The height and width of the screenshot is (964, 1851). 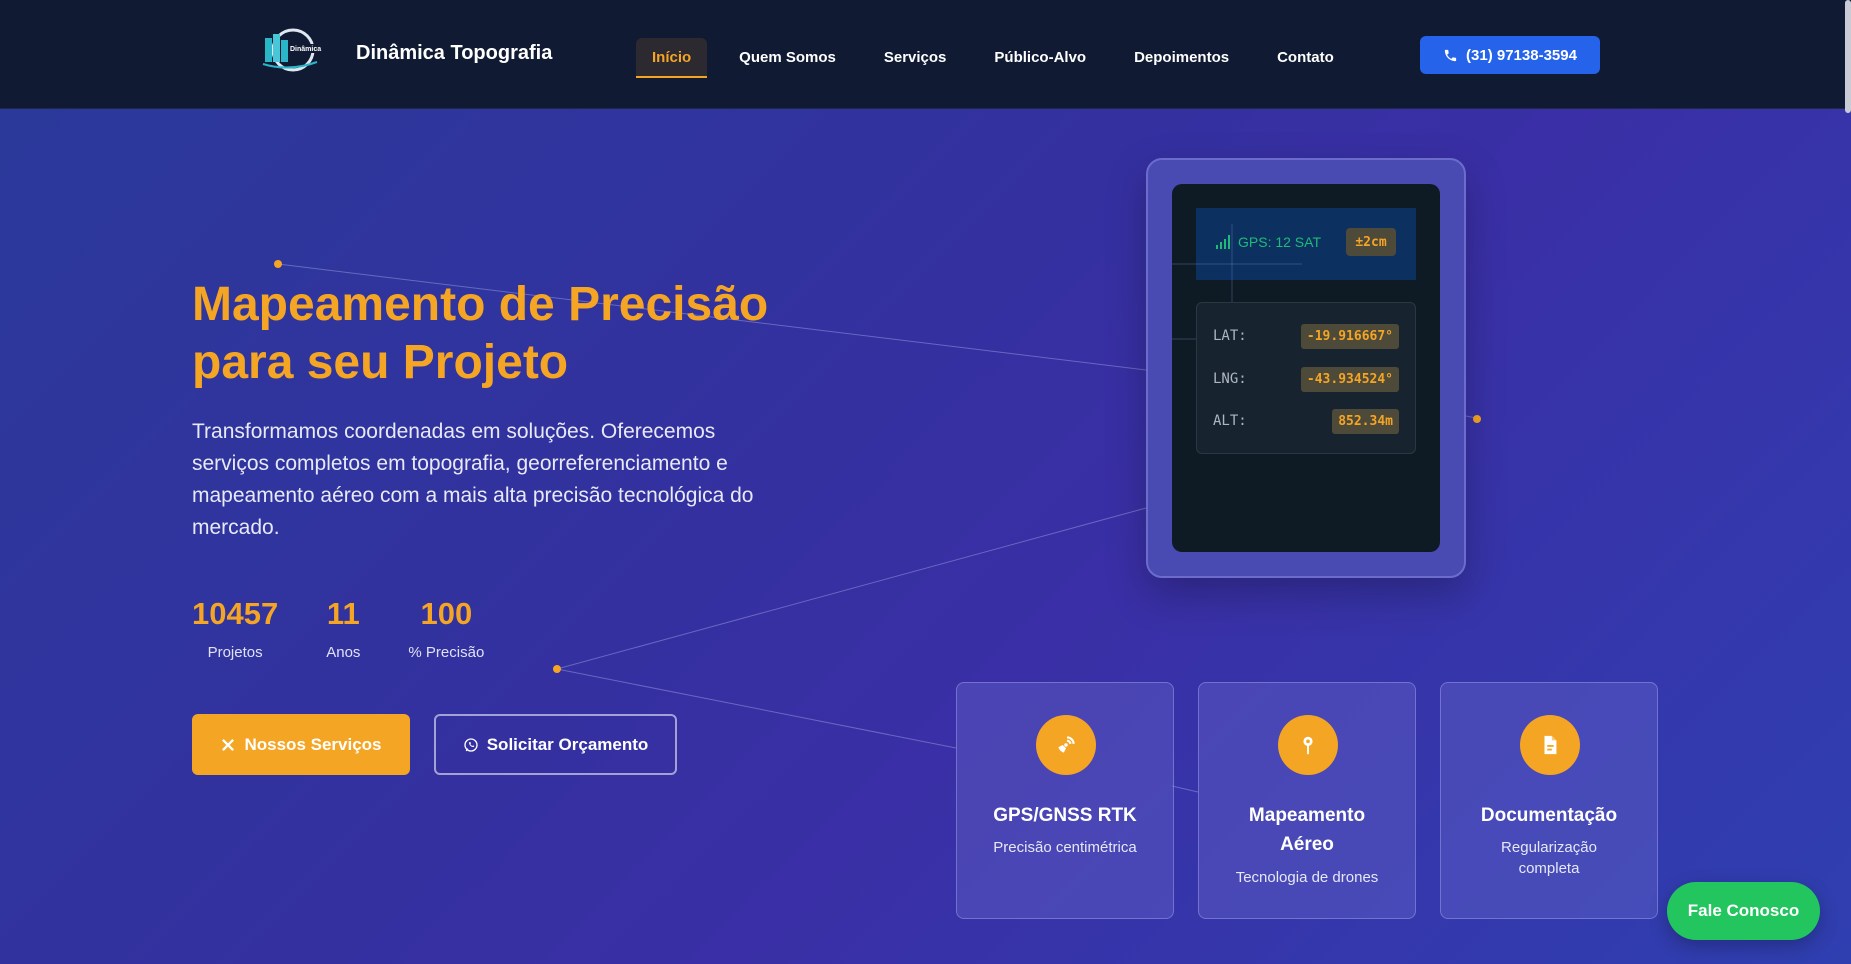 I want to click on stat-value: 11, so click(x=343, y=613).